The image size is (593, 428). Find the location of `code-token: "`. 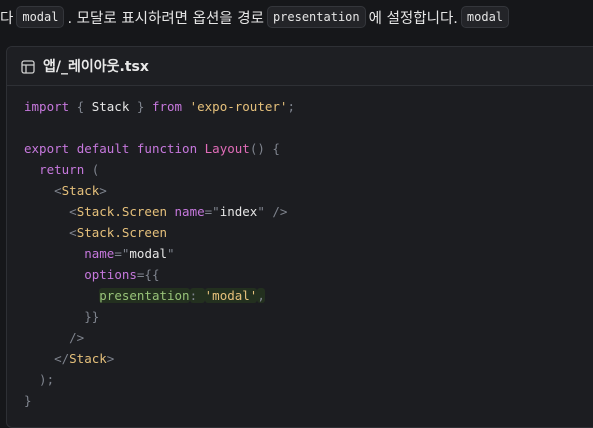

code-token: " is located at coordinates (171, 253).